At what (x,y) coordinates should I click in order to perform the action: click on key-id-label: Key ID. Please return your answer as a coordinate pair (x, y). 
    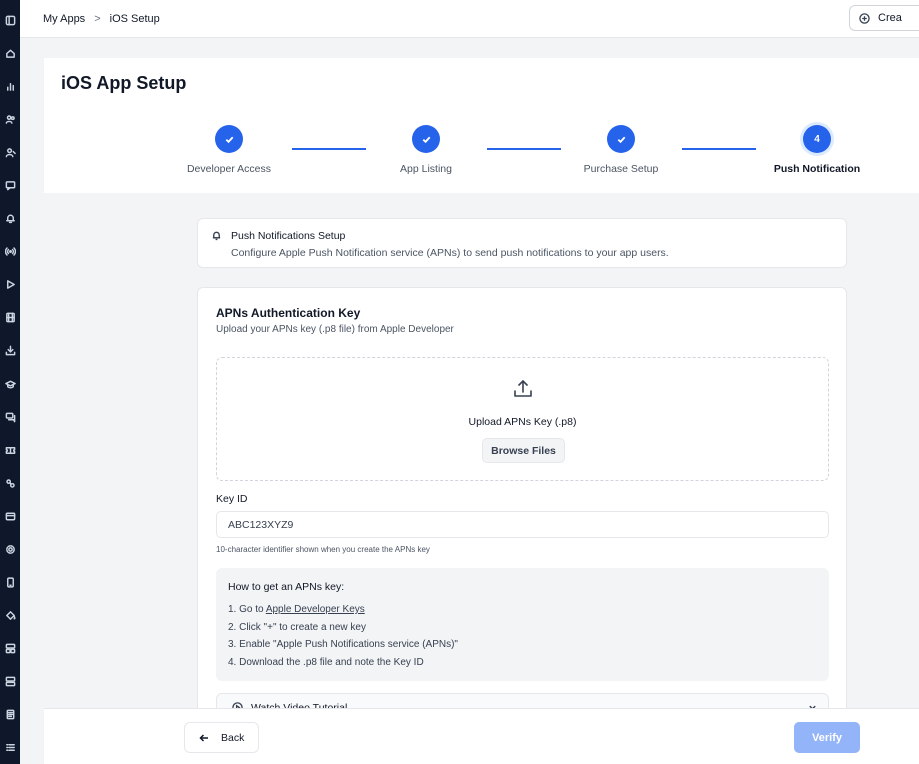
    Looking at the image, I should click on (232, 499).